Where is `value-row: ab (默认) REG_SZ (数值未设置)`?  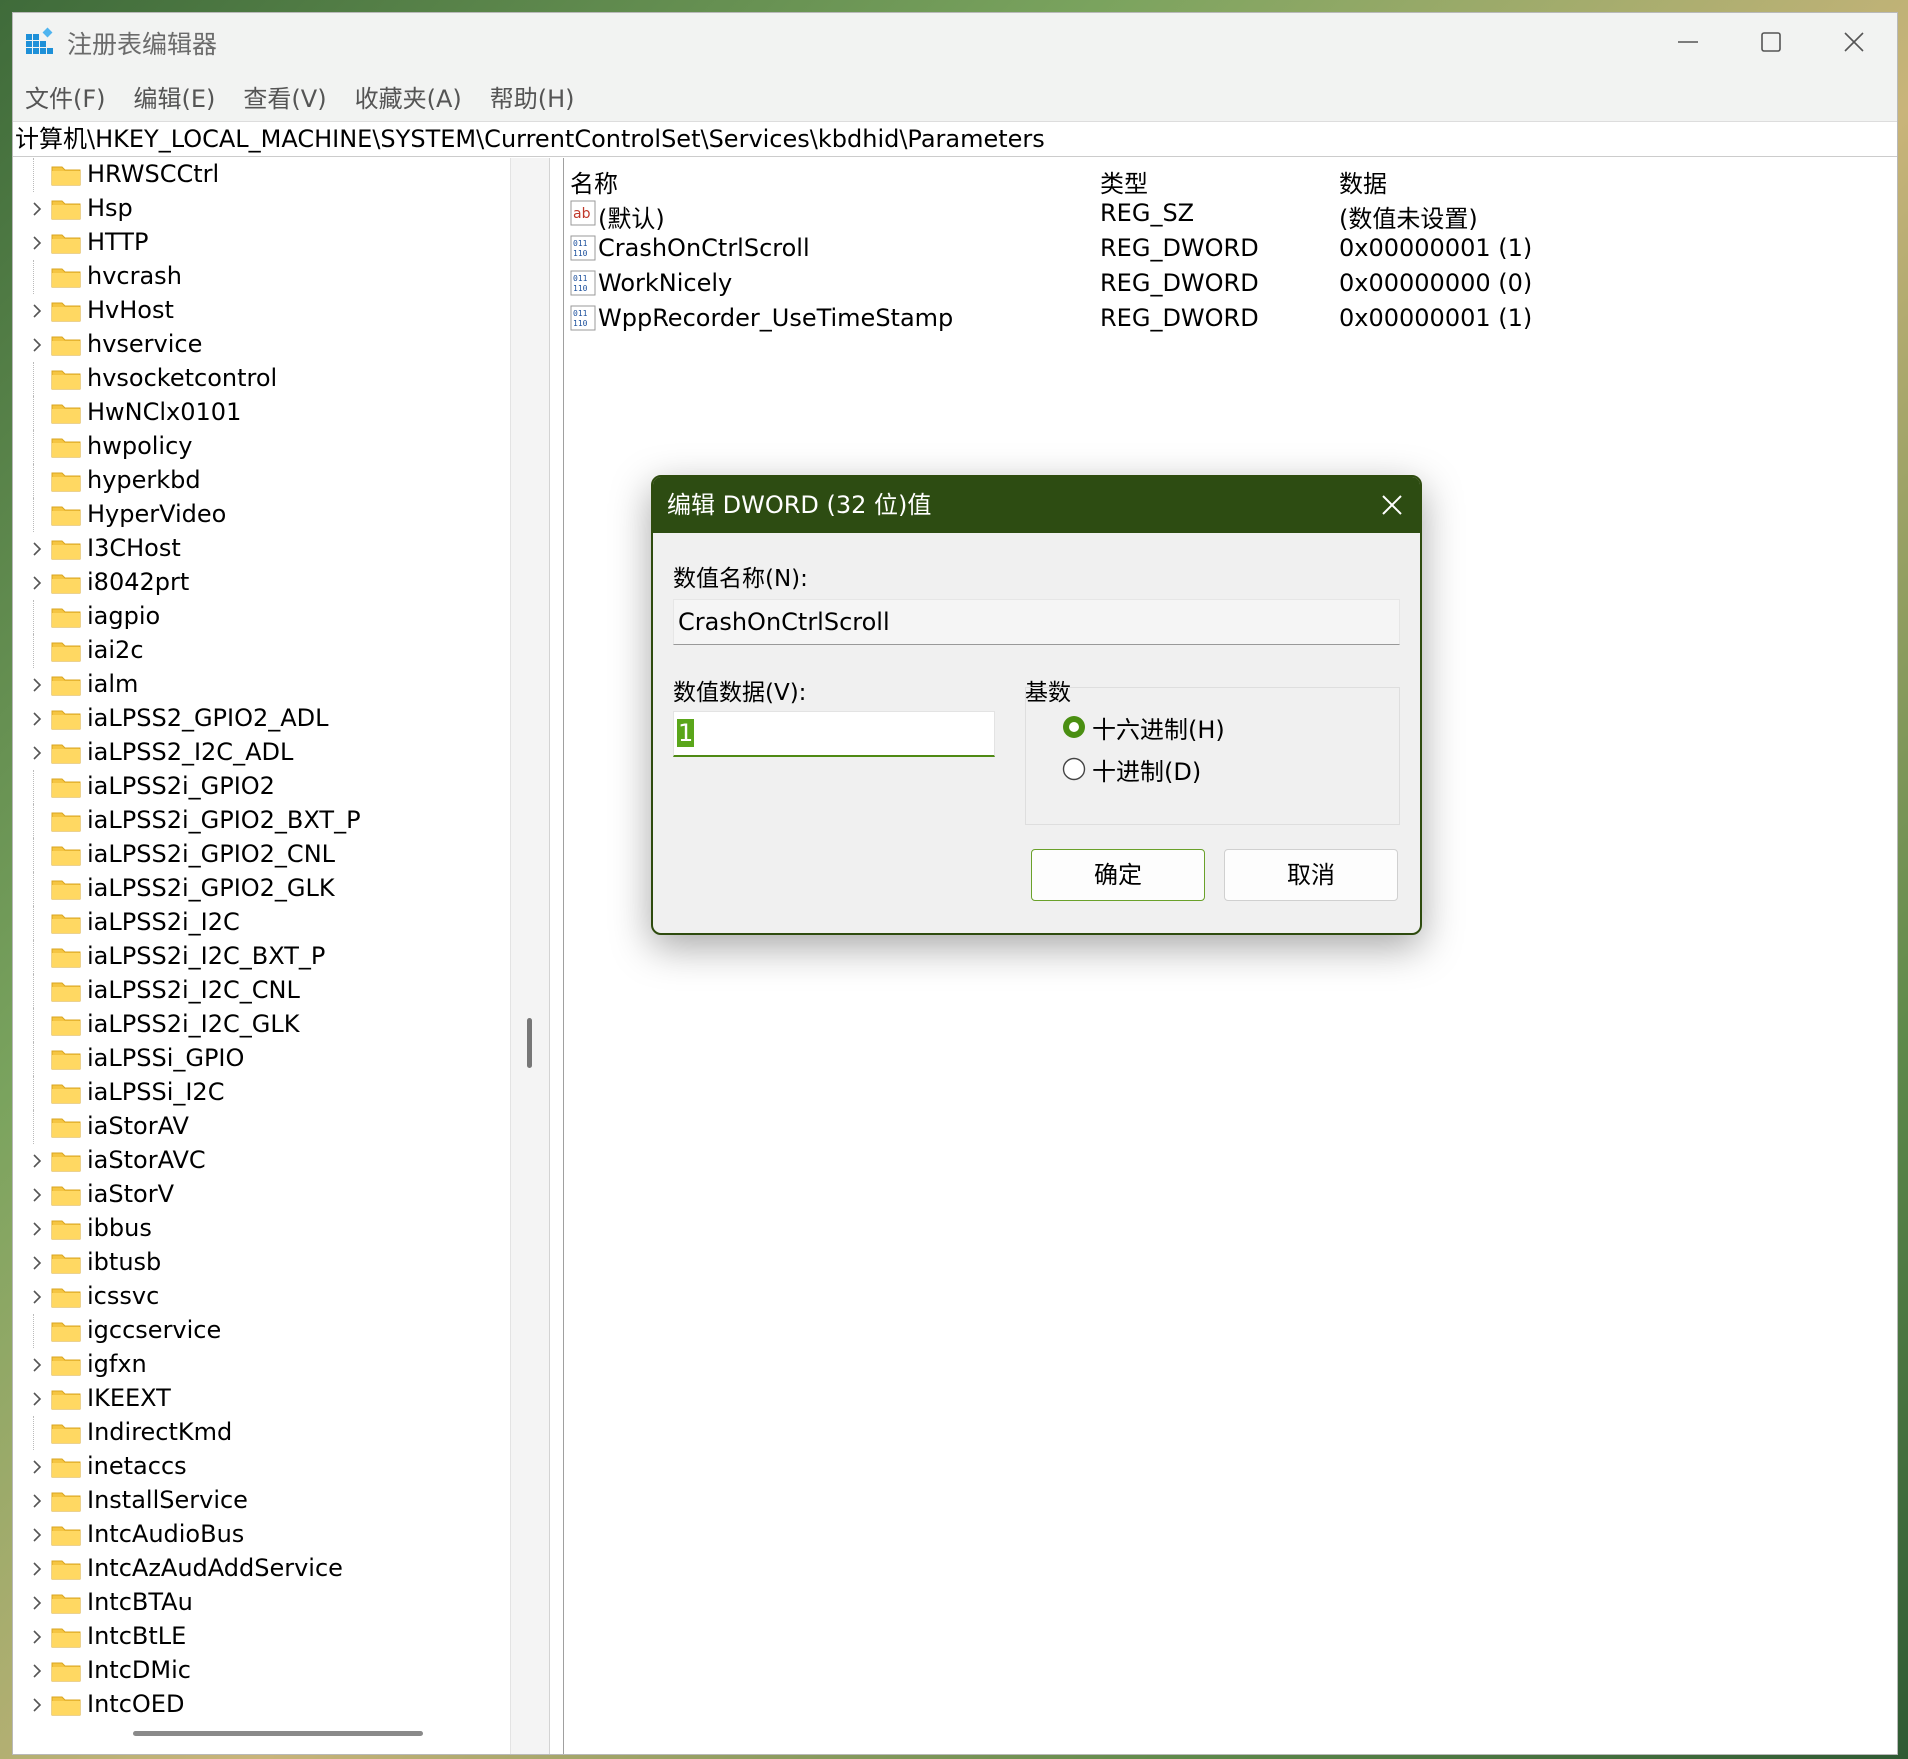 value-row: ab (默认) REG_SZ (数值未设置) is located at coordinates (1229, 214).